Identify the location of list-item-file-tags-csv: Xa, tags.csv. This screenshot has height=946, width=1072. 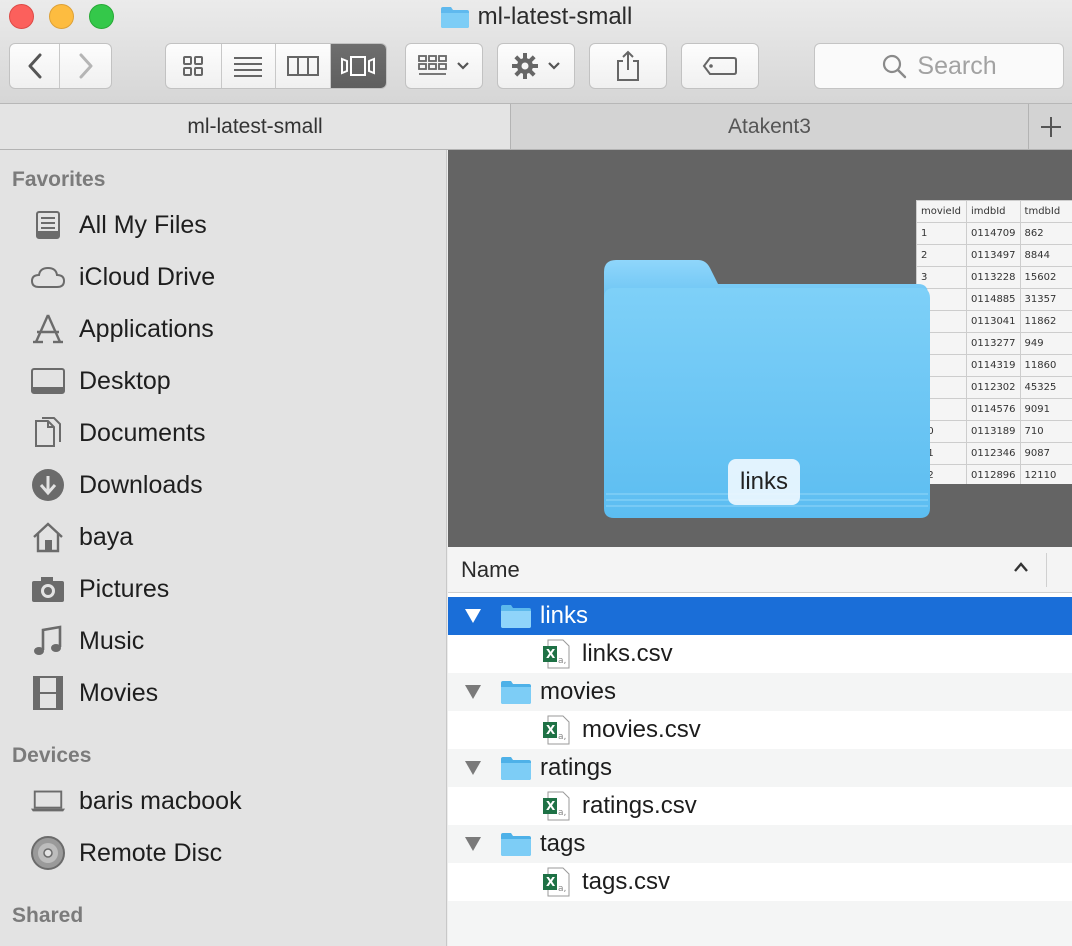
(760, 882).